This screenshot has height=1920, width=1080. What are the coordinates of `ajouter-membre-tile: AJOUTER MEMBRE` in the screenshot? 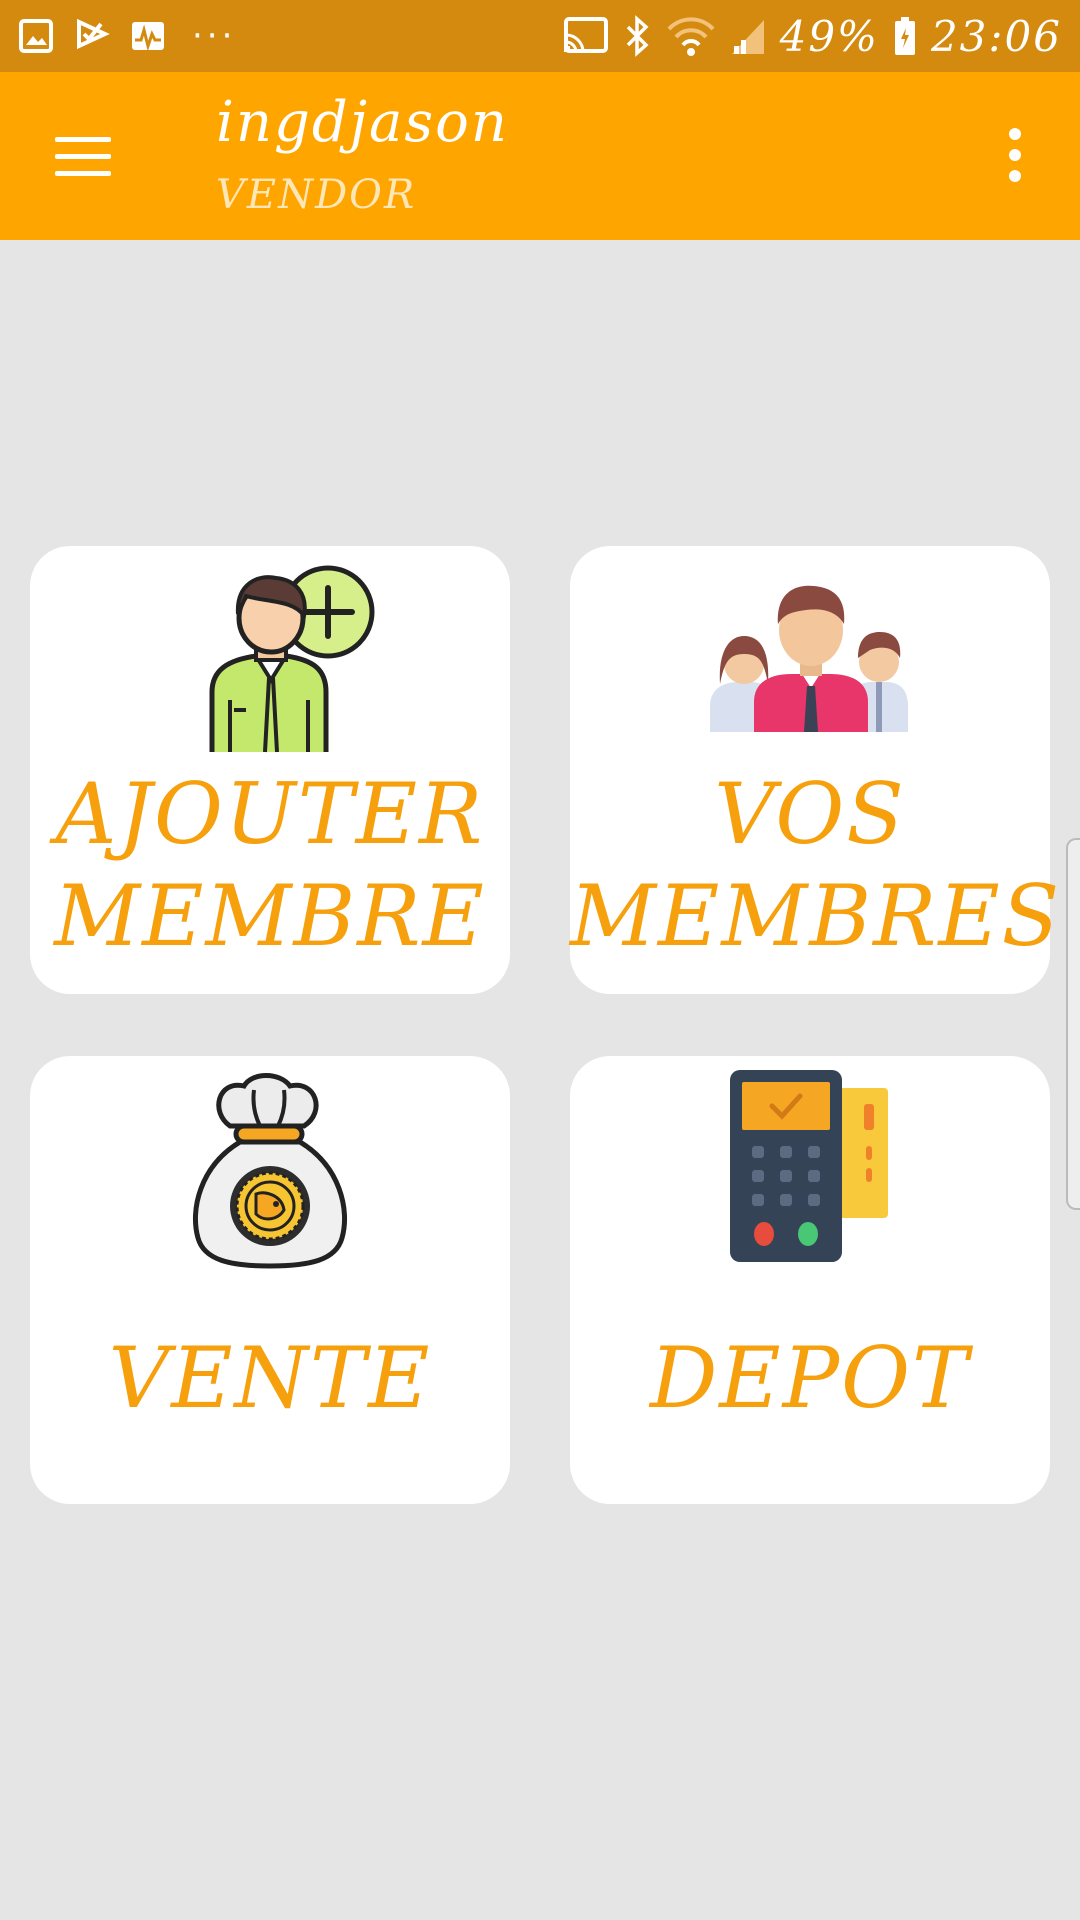 It's located at (270, 770).